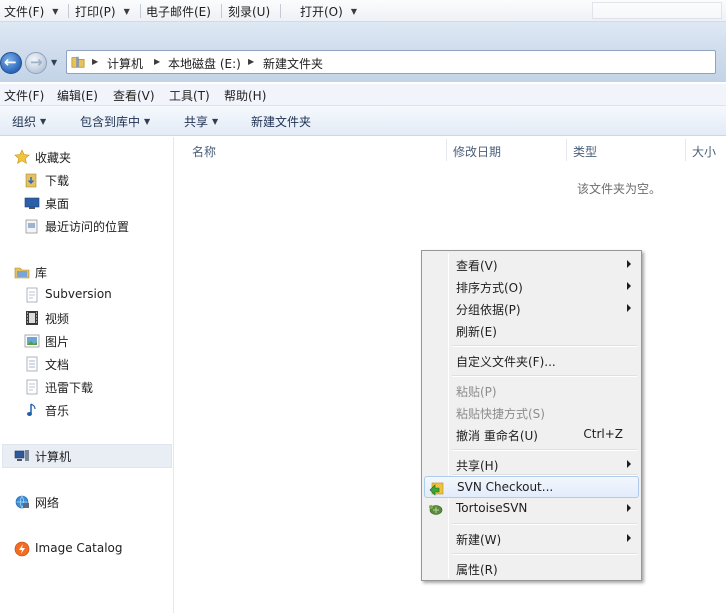 The image size is (726, 613). Describe the element at coordinates (531, 391) in the screenshot. I see `context-menu-paste: 粘贴(P)` at that location.